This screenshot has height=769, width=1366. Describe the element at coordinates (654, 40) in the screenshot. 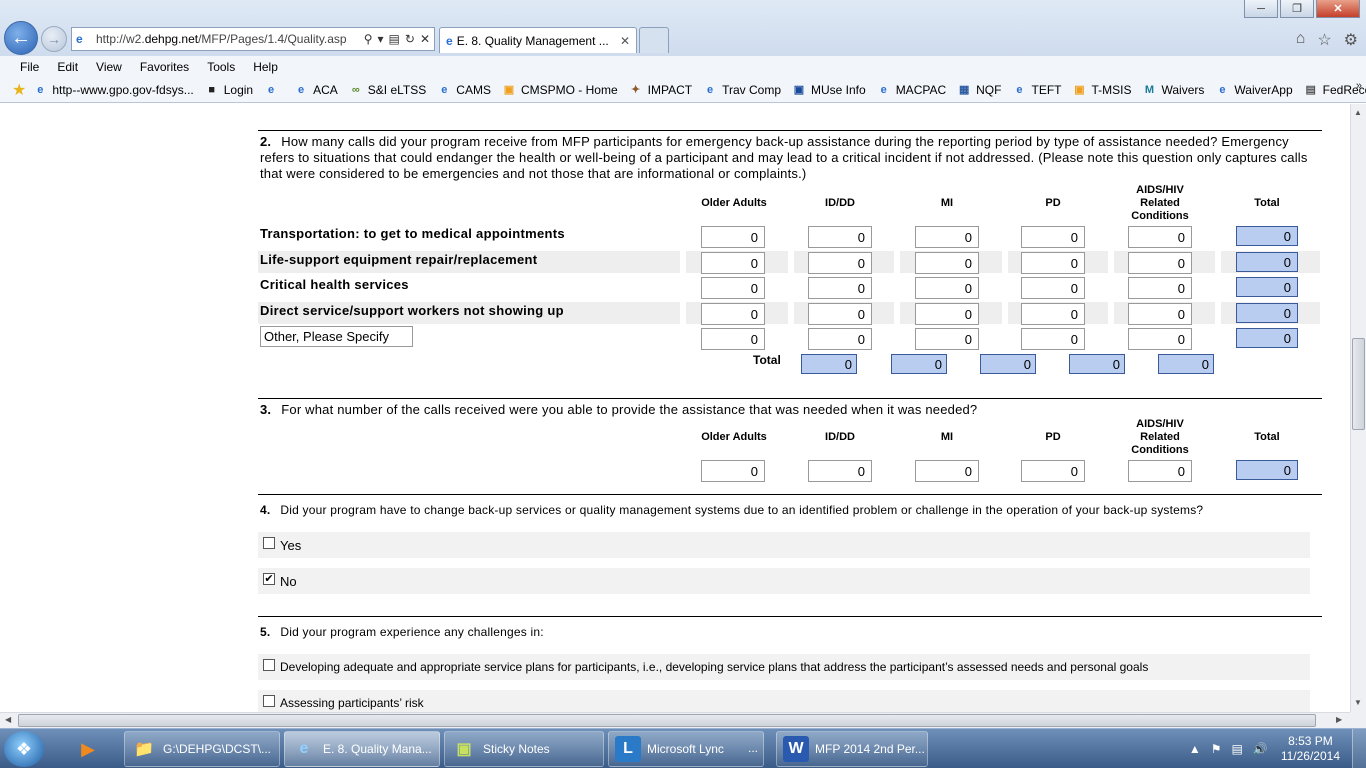

I see `new-tab-button` at that location.